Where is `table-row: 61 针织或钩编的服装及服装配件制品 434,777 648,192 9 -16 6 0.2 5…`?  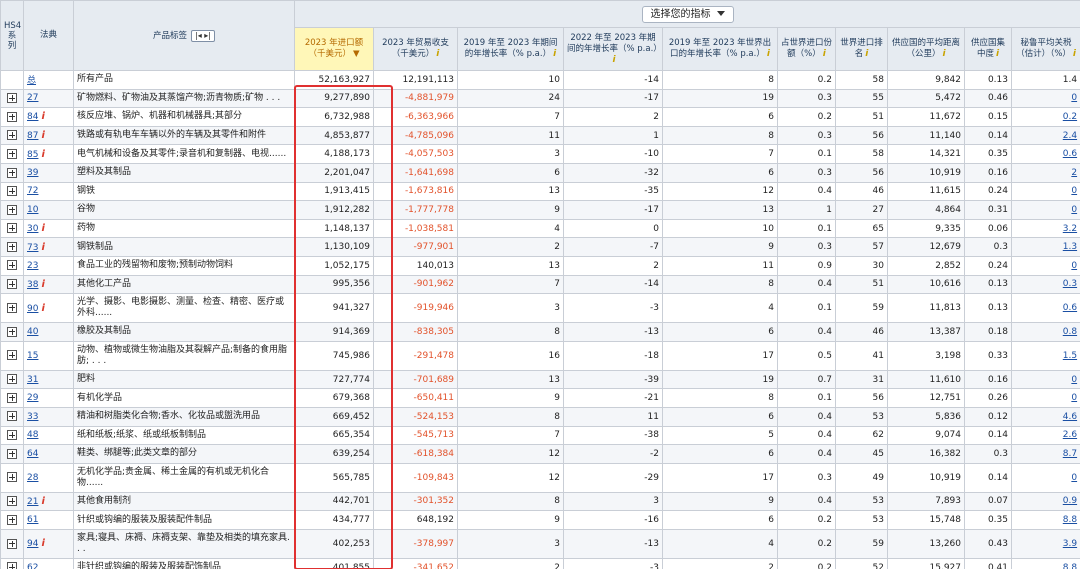
table-row: 61 针织或钩编的服装及服装配件制品 434,777 648,192 9 -16 6 0.2 5… is located at coordinates (540, 520).